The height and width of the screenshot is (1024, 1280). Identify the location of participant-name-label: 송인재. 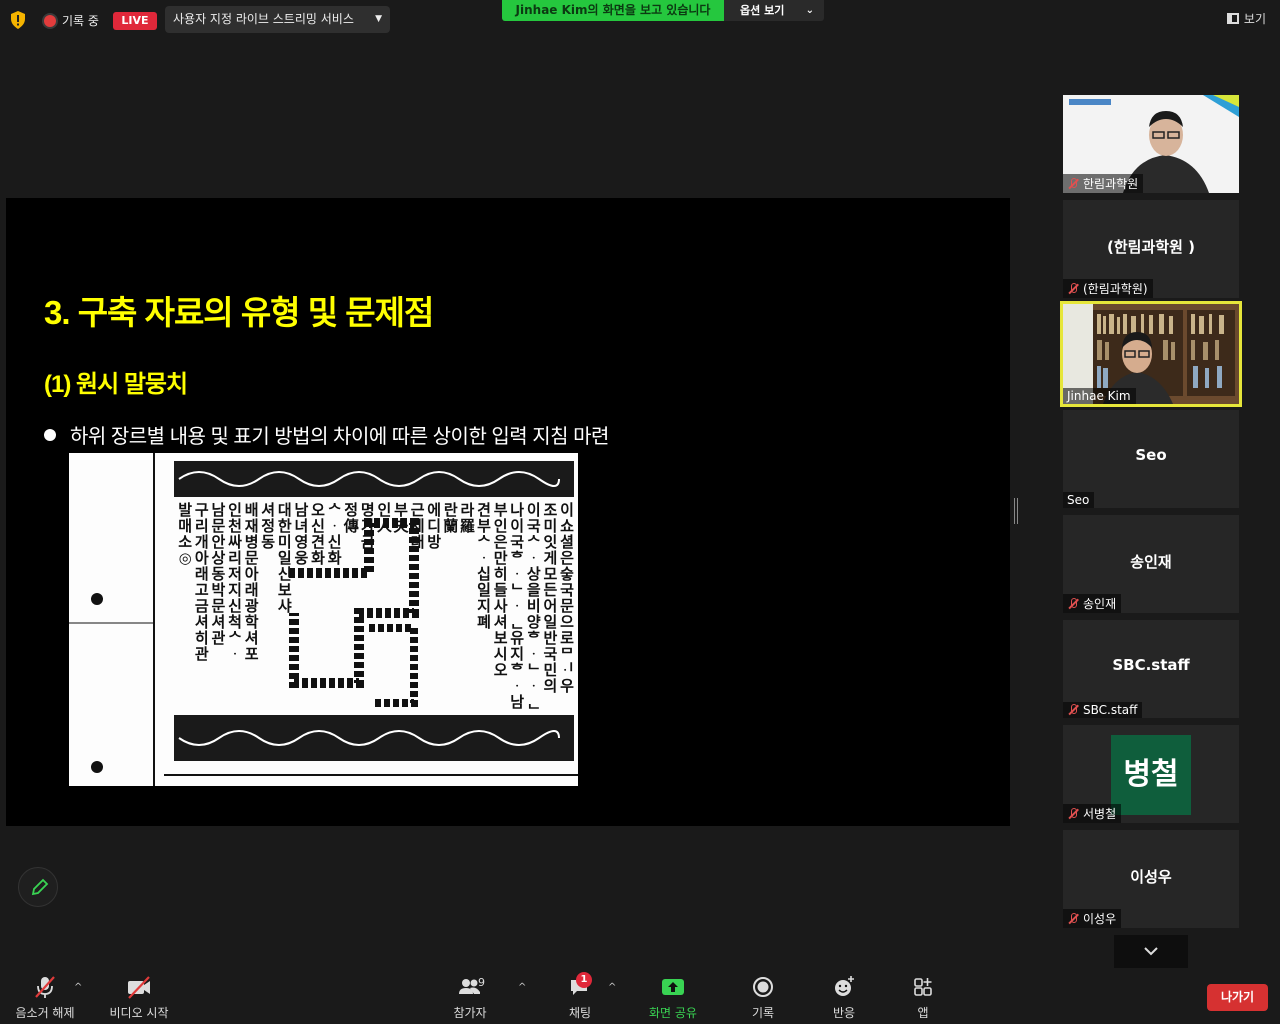
(1092, 603).